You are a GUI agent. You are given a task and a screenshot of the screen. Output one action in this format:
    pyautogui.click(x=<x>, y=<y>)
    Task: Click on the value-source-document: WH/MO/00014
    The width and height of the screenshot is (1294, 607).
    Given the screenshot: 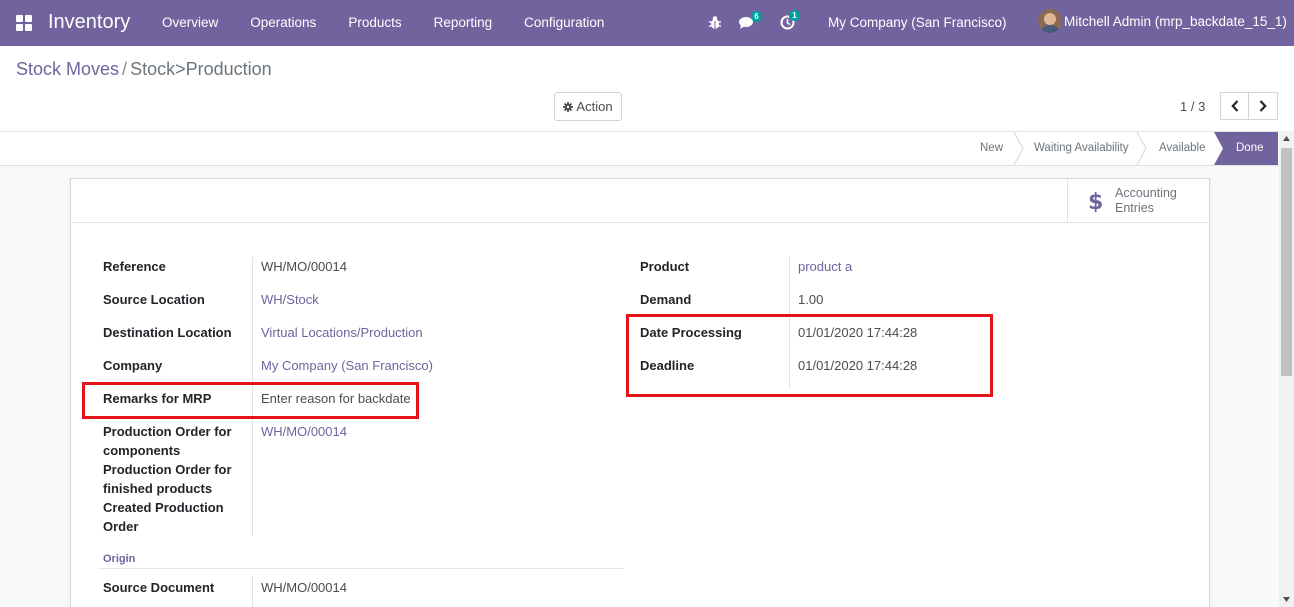 What is the action you would take?
    pyautogui.click(x=304, y=587)
    